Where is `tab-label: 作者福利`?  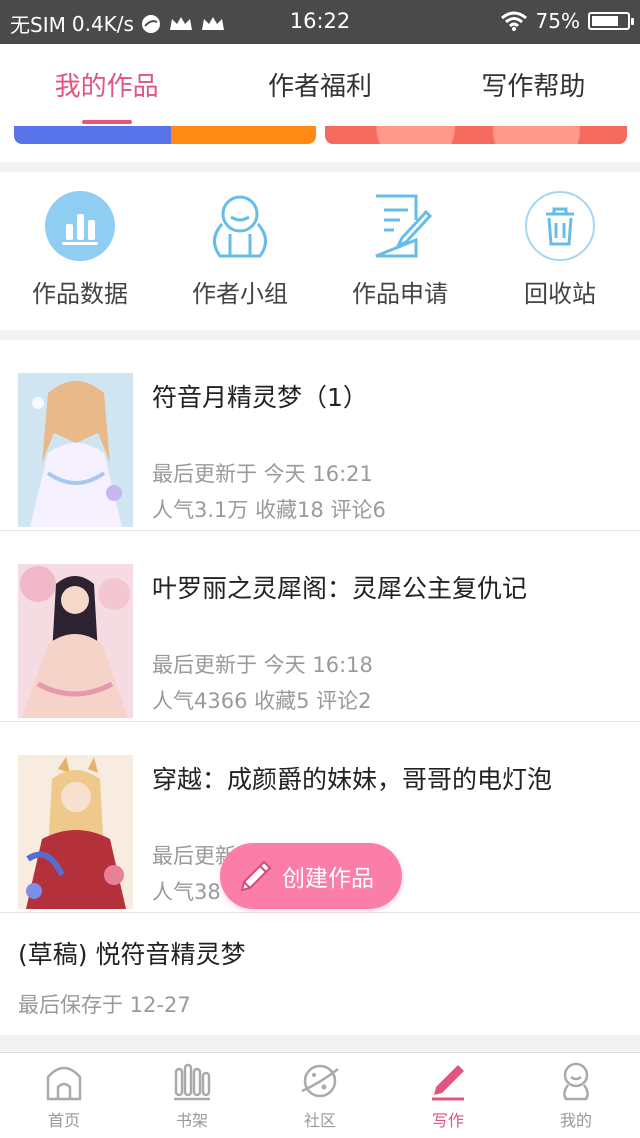
tab-label: 作者福利 is located at coordinates (319, 87).